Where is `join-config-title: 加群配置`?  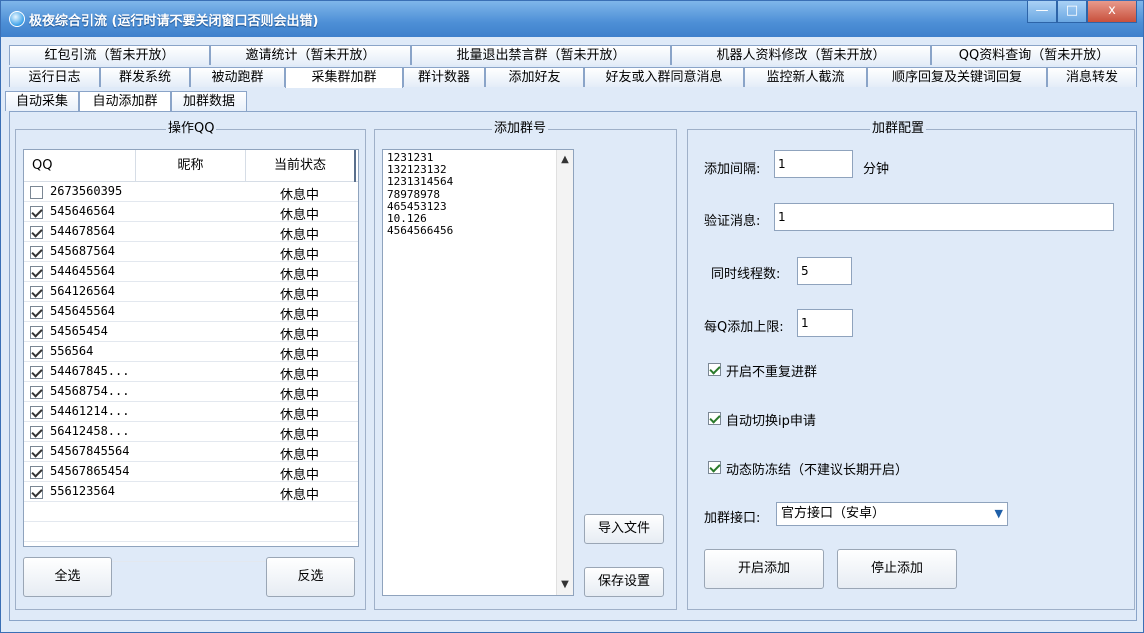 join-config-title: 加群配置 is located at coordinates (898, 129).